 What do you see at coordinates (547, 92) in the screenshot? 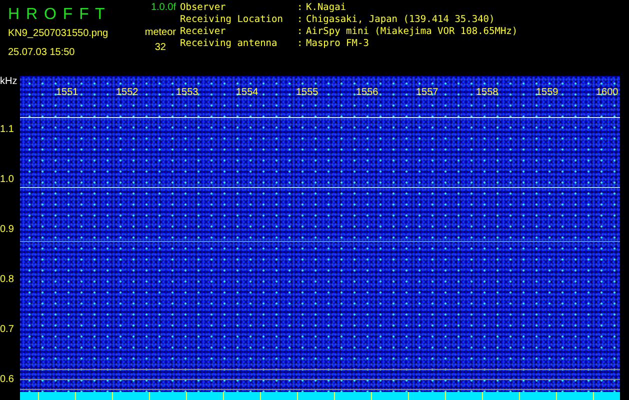
I see `axis-label: 1559` at bounding box center [547, 92].